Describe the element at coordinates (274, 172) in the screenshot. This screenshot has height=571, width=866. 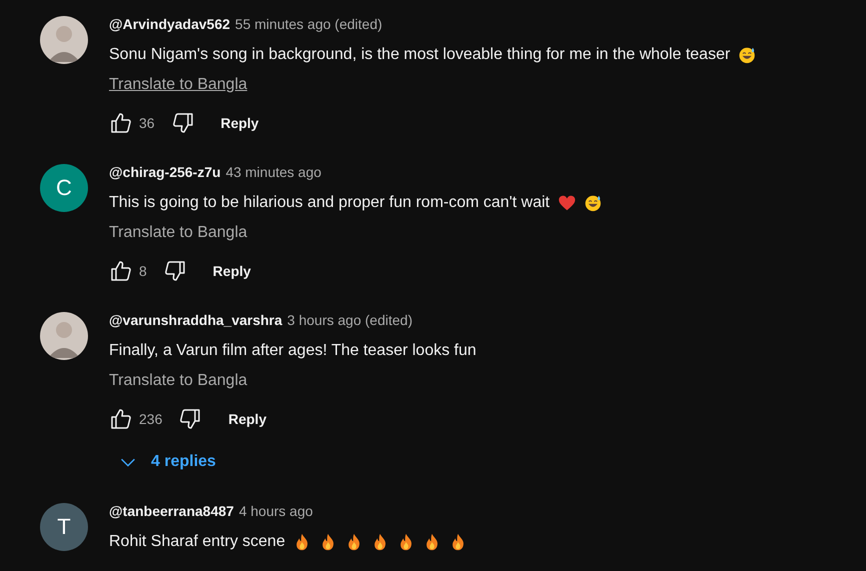
I see `comment-time: 43 minutes ago` at that location.